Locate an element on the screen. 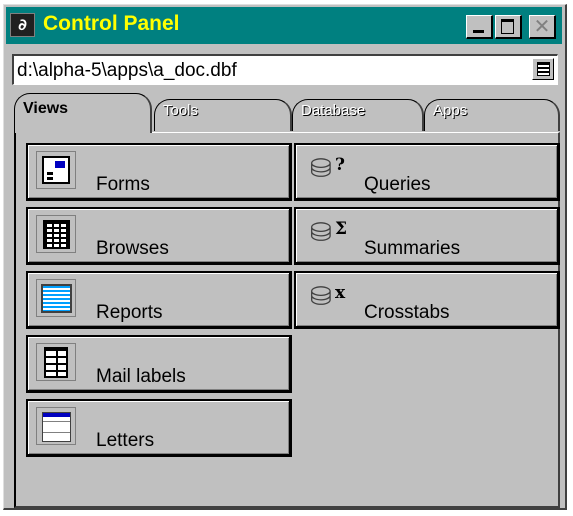 This screenshot has width=573, height=516. reports-button: Reports is located at coordinates (159, 300).